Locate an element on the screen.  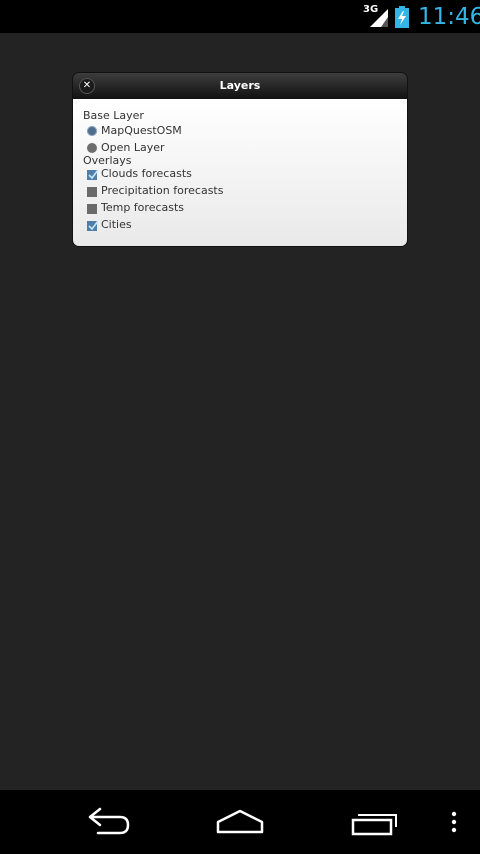
radio-selected-icon is located at coordinates (92, 131).